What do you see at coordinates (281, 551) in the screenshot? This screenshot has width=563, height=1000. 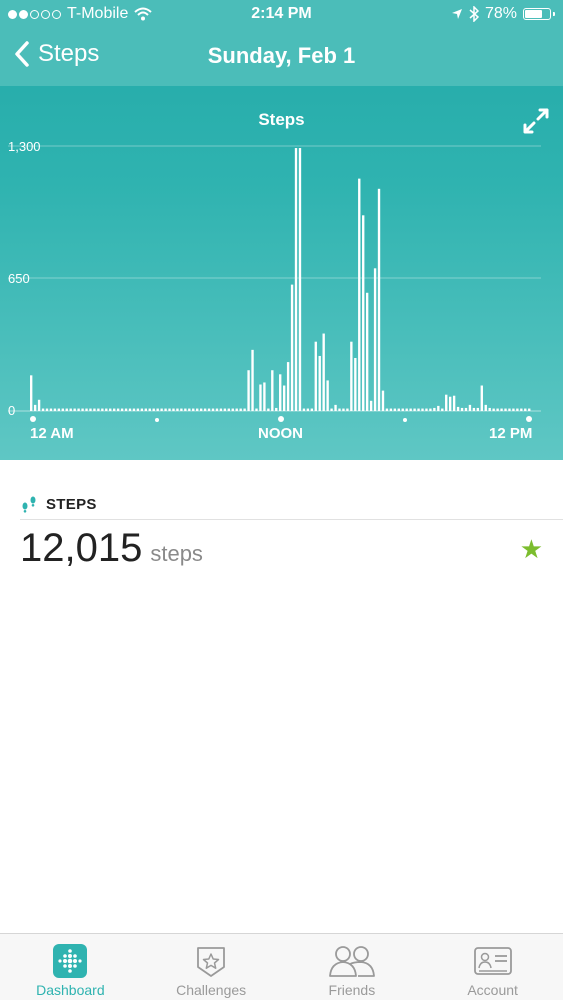 I see `steps-total-row: 12,015 steps ★` at bounding box center [281, 551].